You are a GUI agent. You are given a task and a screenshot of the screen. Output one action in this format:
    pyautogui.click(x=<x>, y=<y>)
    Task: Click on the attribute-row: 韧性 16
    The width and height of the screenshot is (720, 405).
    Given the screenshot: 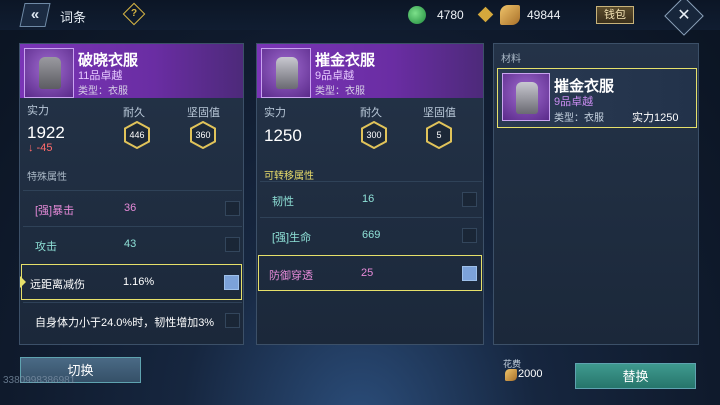 What is the action you would take?
    pyautogui.click(x=371, y=199)
    